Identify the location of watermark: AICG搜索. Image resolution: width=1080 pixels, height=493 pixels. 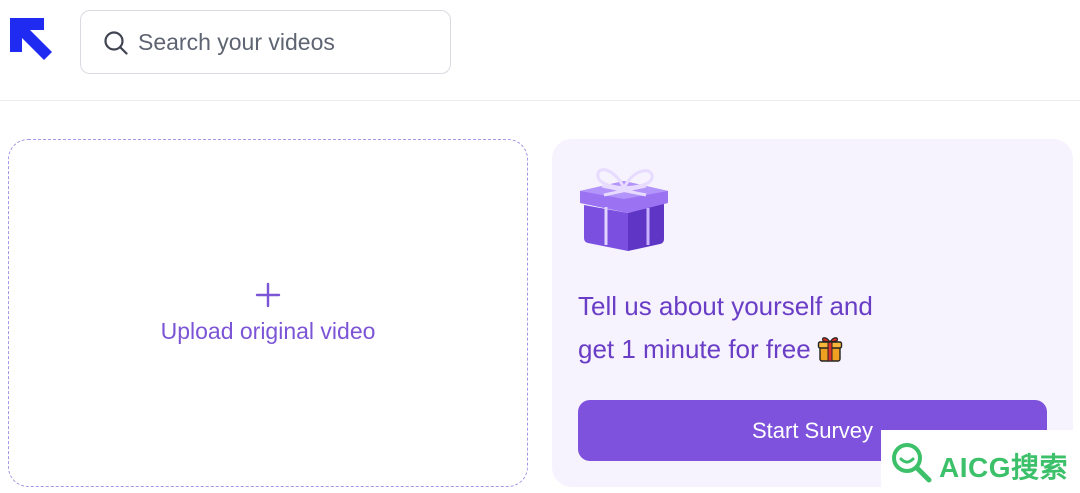
(980, 461).